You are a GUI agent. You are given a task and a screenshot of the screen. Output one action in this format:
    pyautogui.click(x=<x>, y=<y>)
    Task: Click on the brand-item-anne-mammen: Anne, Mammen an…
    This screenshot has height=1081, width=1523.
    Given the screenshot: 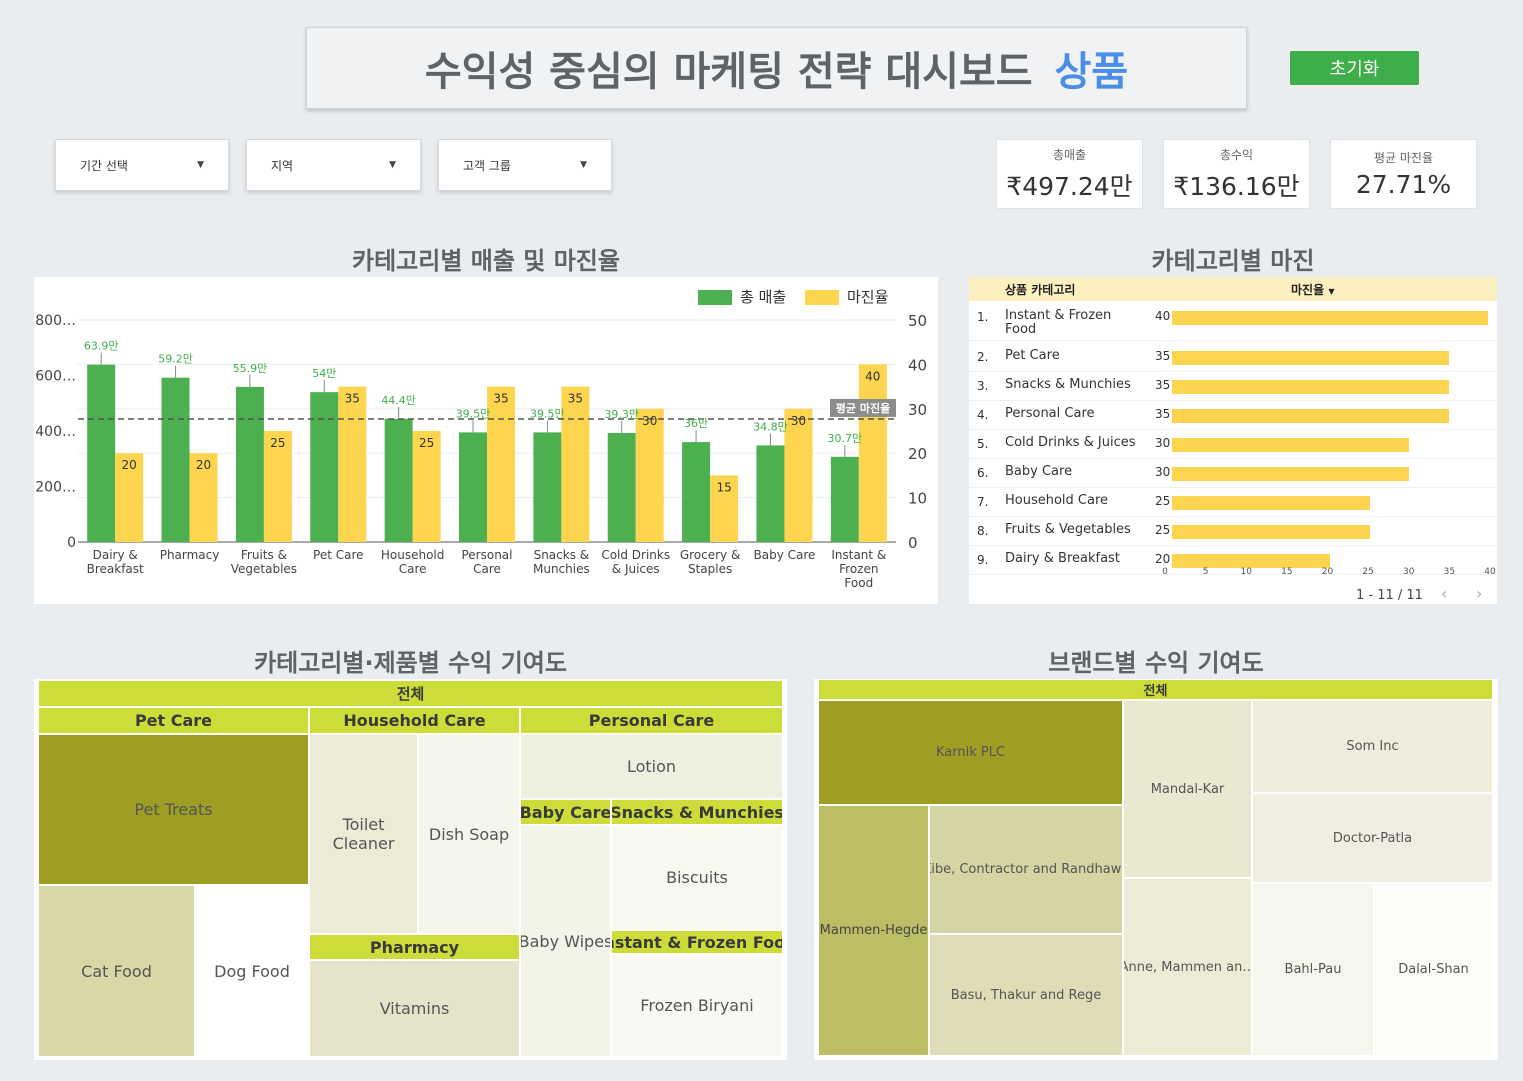 What is the action you would take?
    pyautogui.click(x=1187, y=967)
    